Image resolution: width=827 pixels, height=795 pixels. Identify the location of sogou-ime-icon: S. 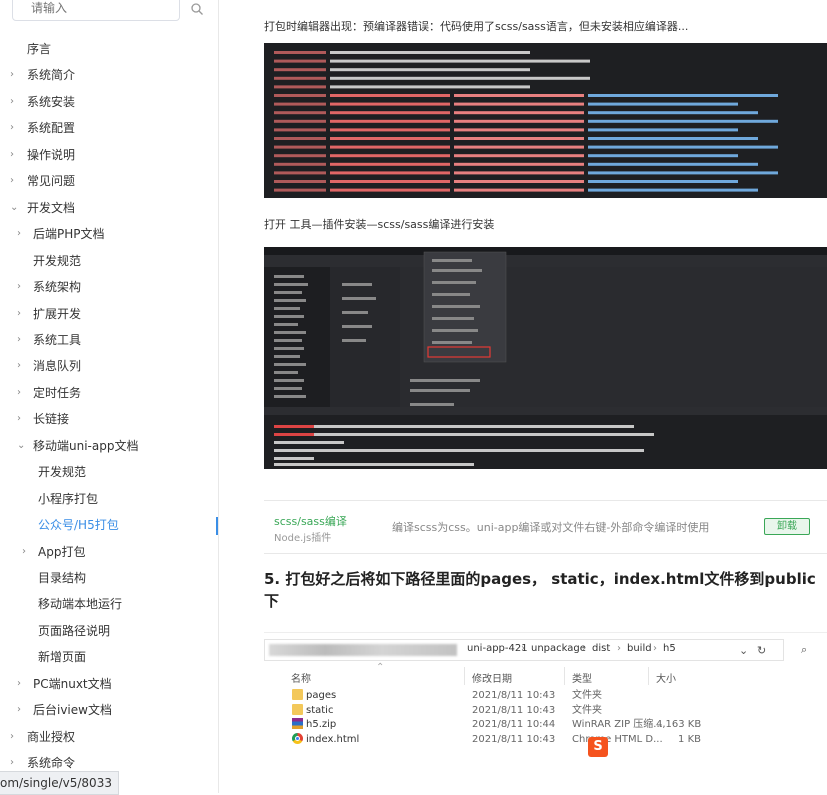
(598, 747).